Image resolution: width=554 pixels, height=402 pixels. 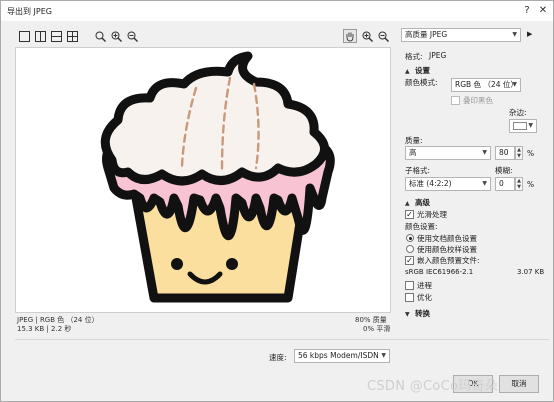 I want to click on blur-label: 模糊:, so click(x=504, y=170).